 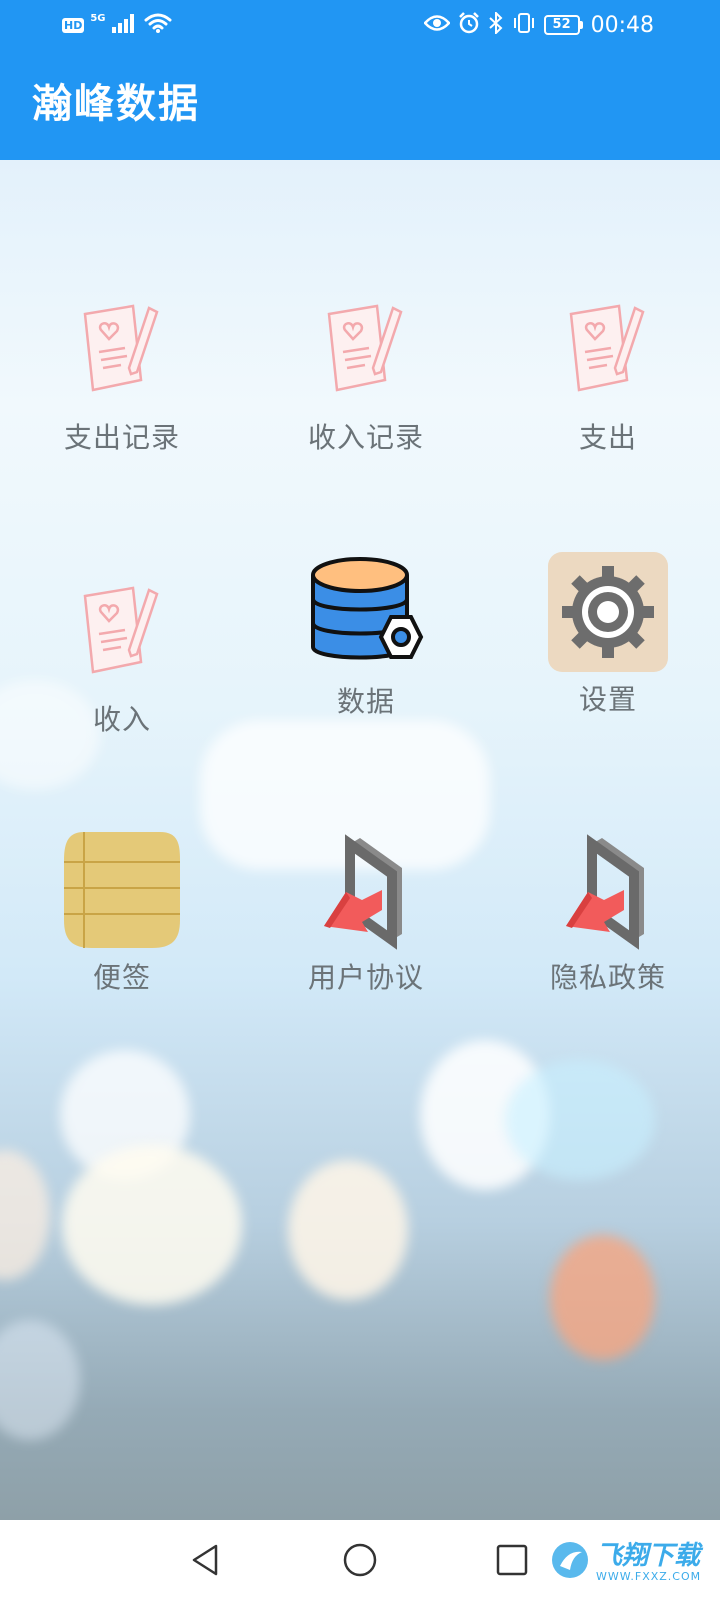 I want to click on watermark: 飞翔下载 WWW.FXXZ.COM, so click(x=630, y=1562).